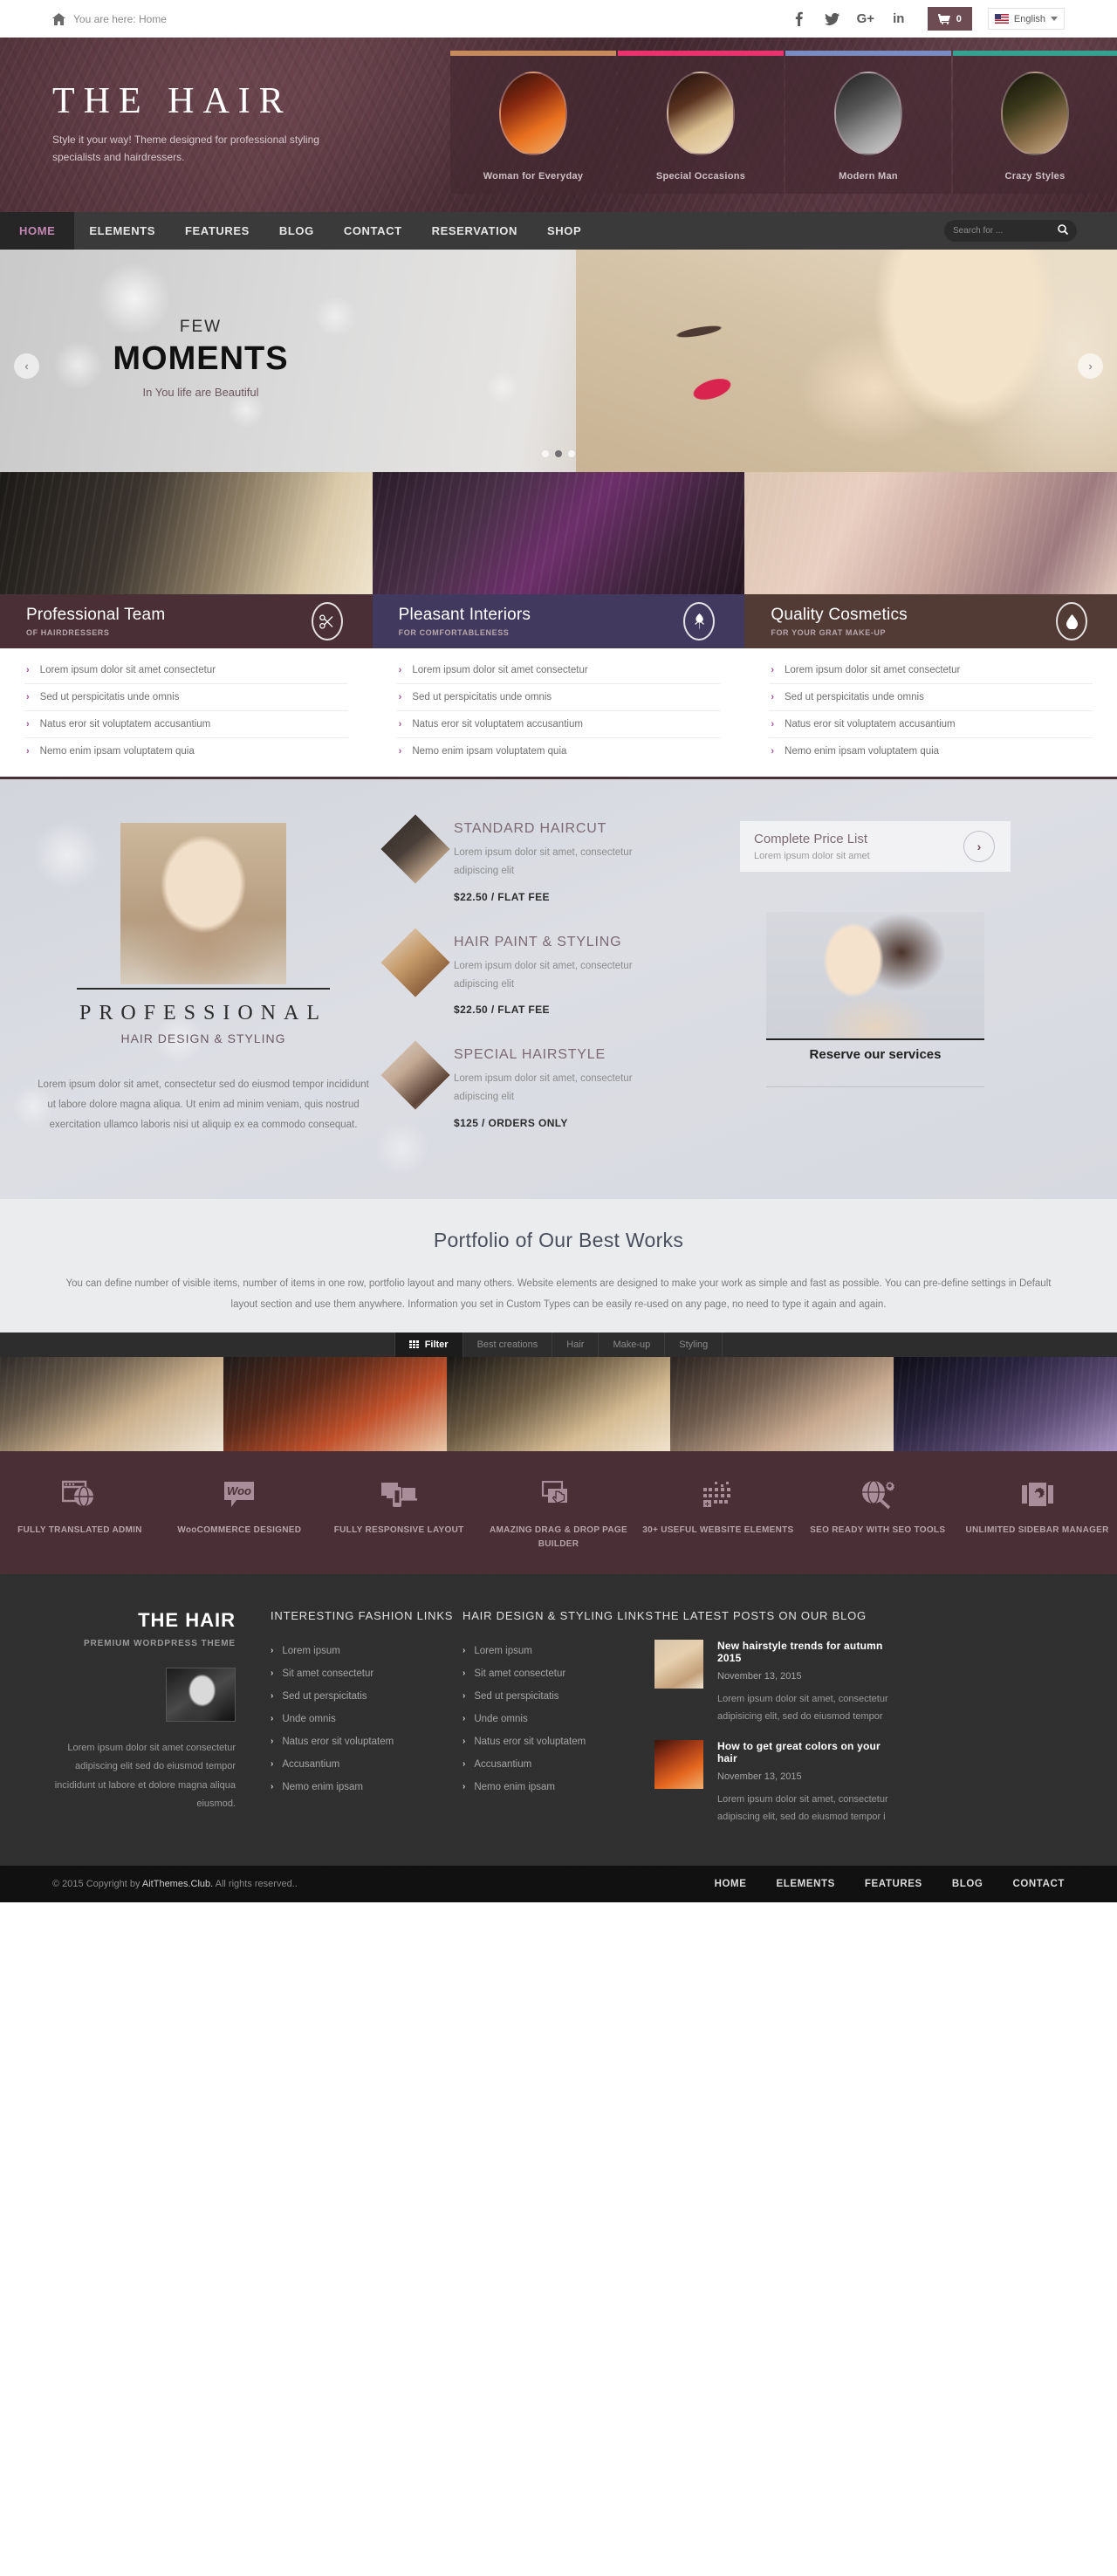  Describe the element at coordinates (575, 1344) in the screenshot. I see `filter-hair: Hair` at that location.